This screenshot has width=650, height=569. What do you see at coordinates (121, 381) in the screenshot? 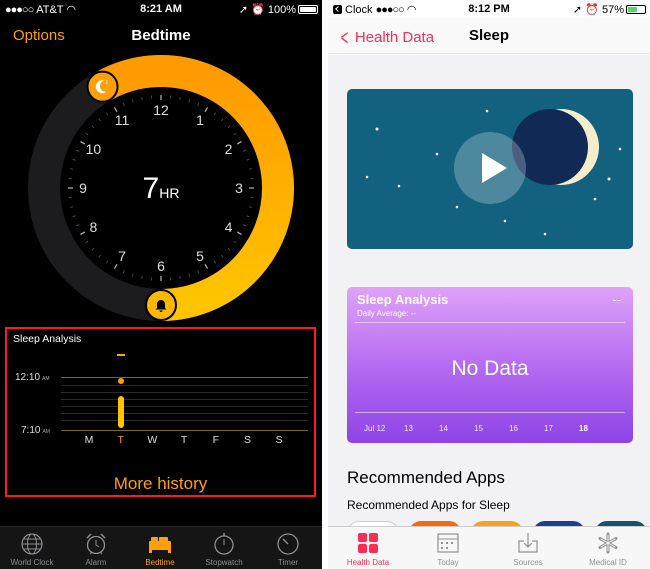
I see `sleep-dot` at bounding box center [121, 381].